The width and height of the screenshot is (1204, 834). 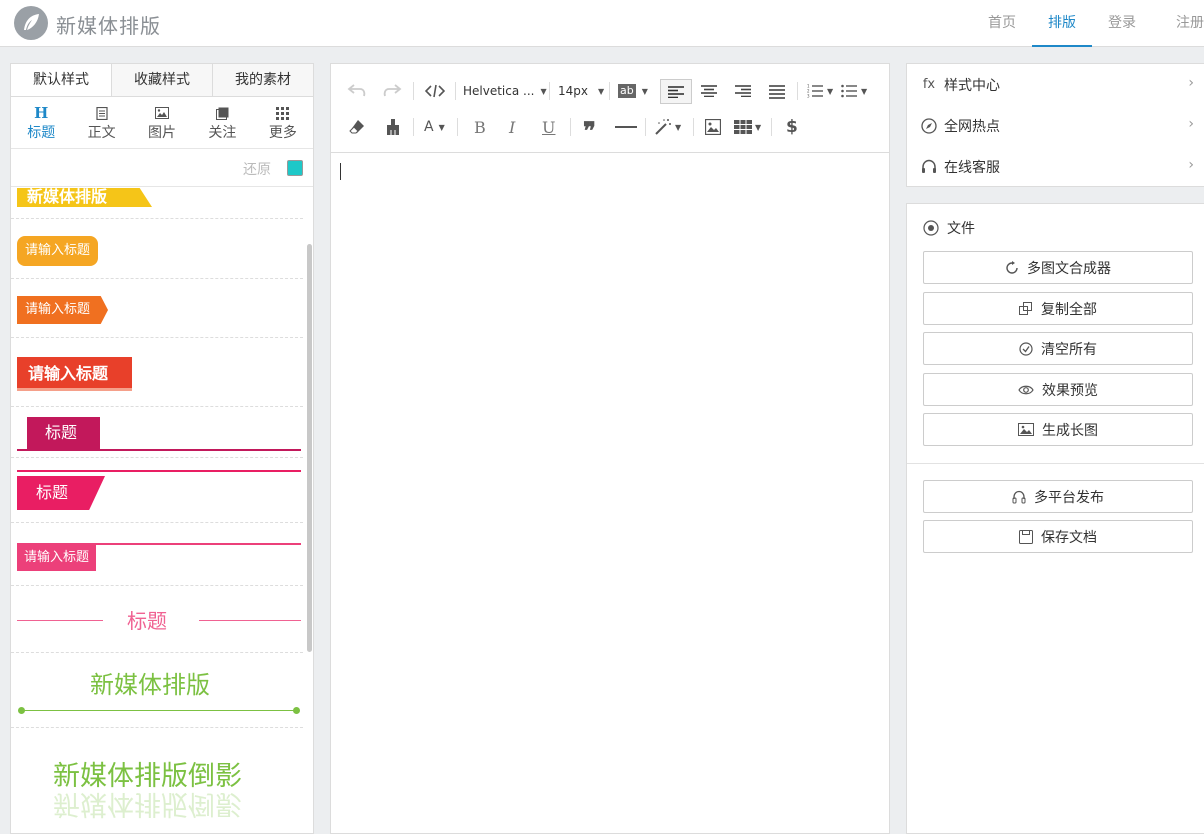 I want to click on insert-image-icon, so click(x=713, y=127).